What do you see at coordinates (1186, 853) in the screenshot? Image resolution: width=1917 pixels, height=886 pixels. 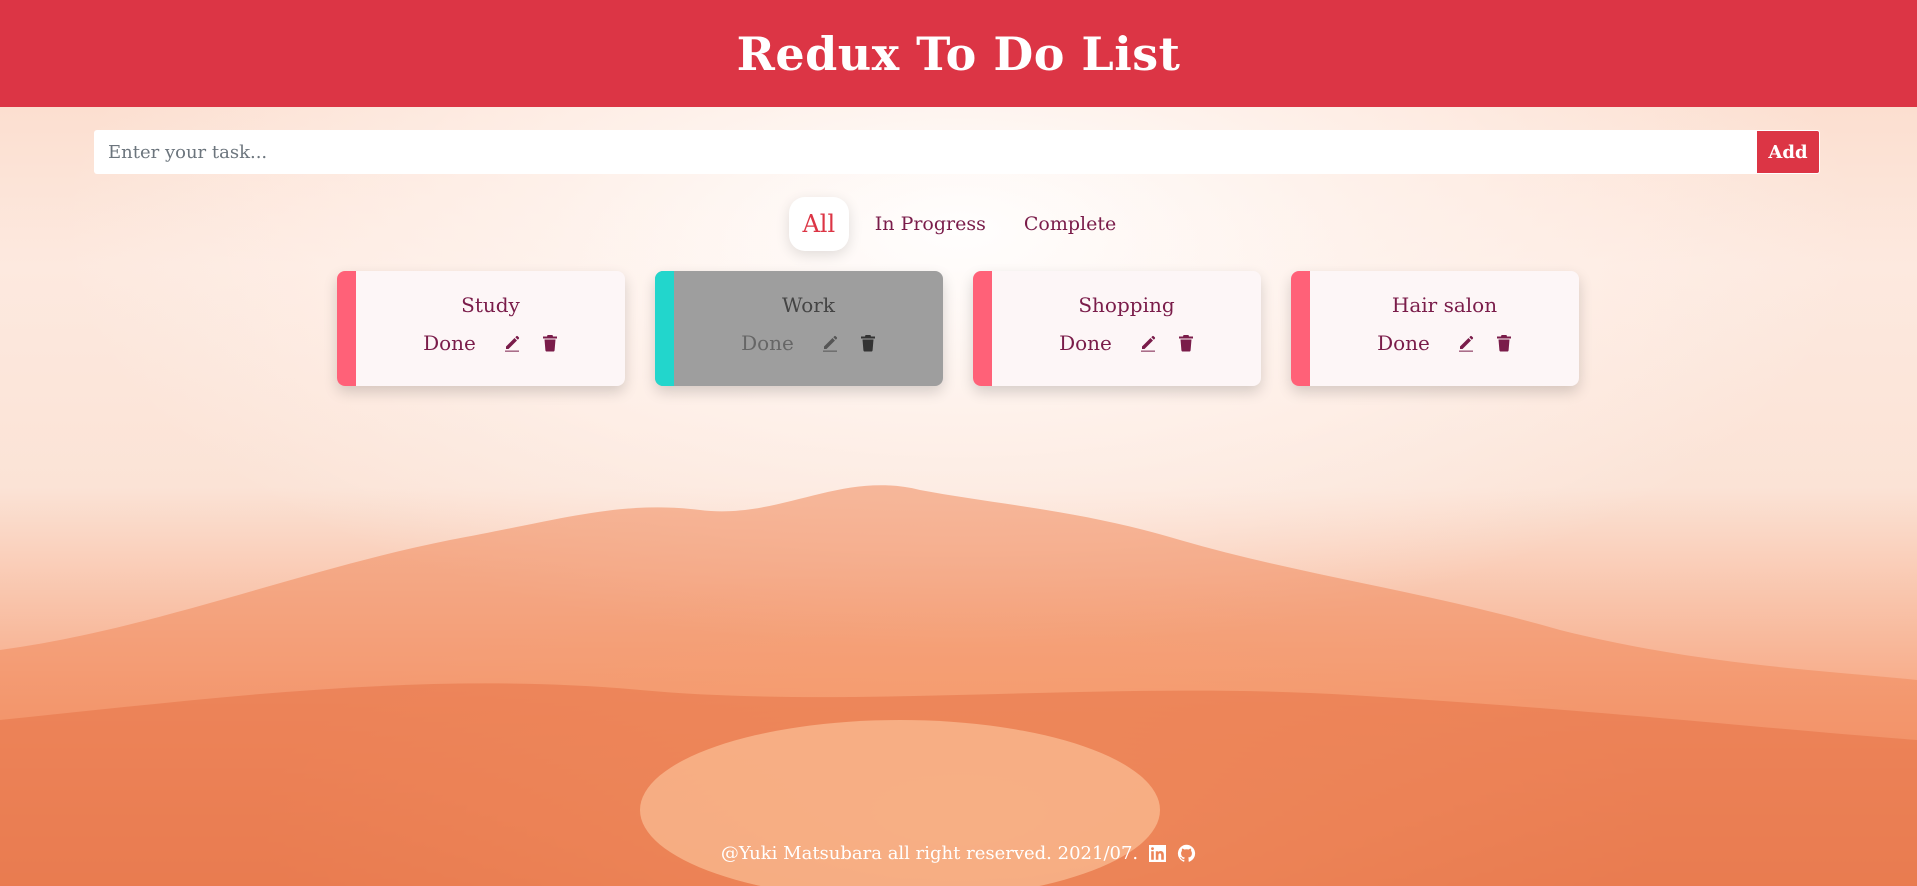 I see `github-icon` at bounding box center [1186, 853].